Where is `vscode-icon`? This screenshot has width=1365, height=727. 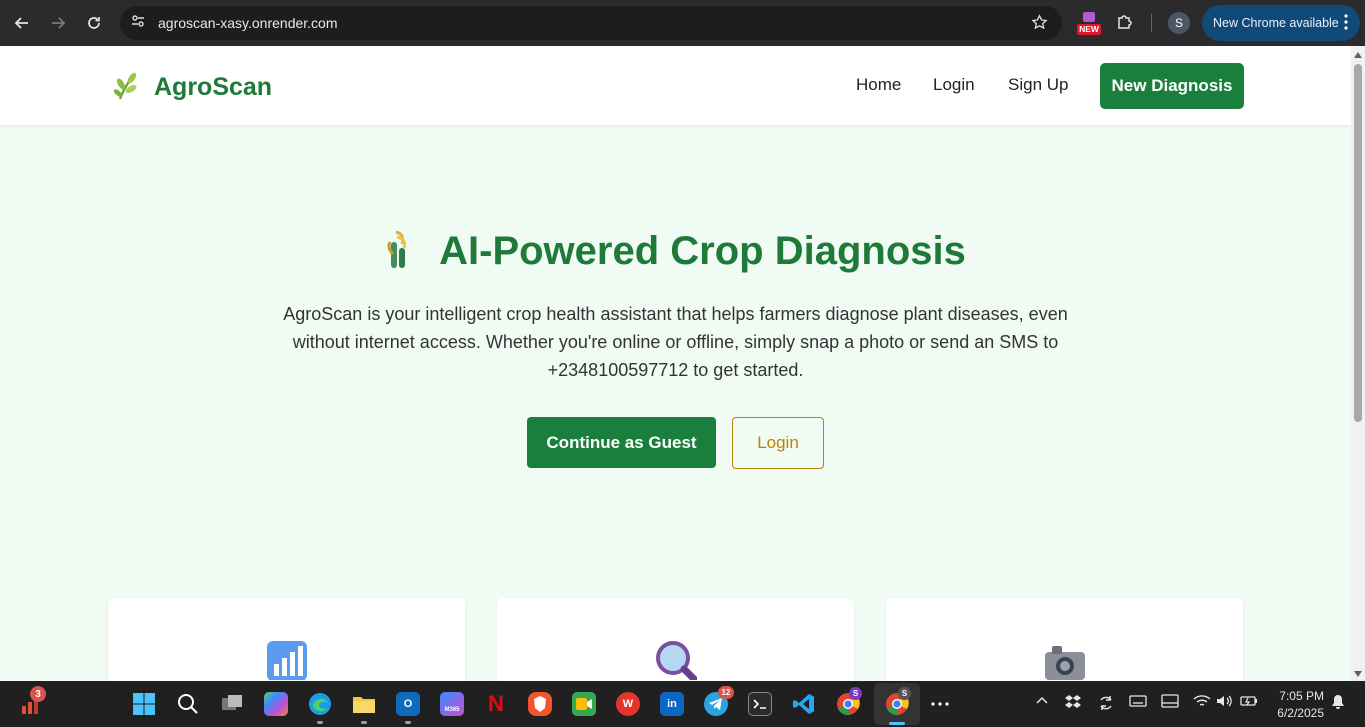
vscode-icon is located at coordinates (804, 704).